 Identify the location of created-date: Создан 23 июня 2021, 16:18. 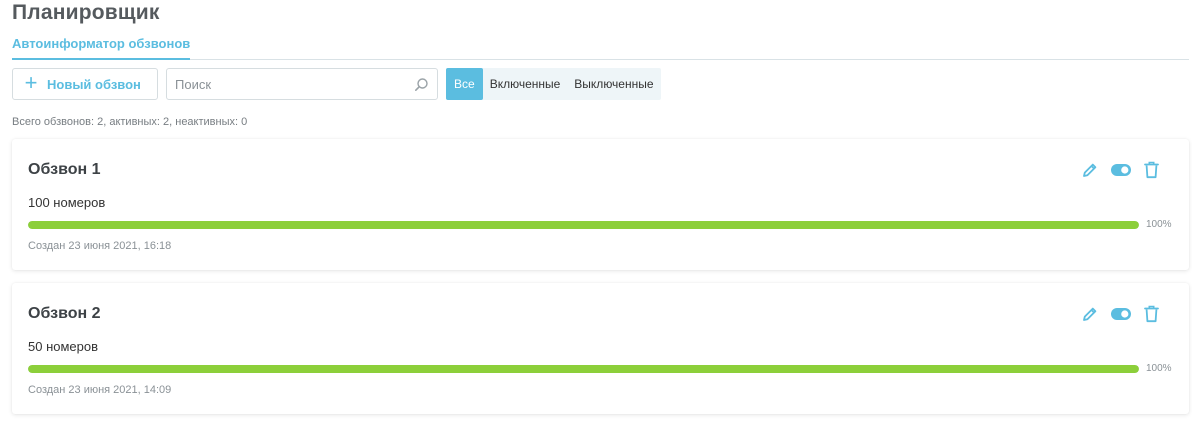
(100, 246).